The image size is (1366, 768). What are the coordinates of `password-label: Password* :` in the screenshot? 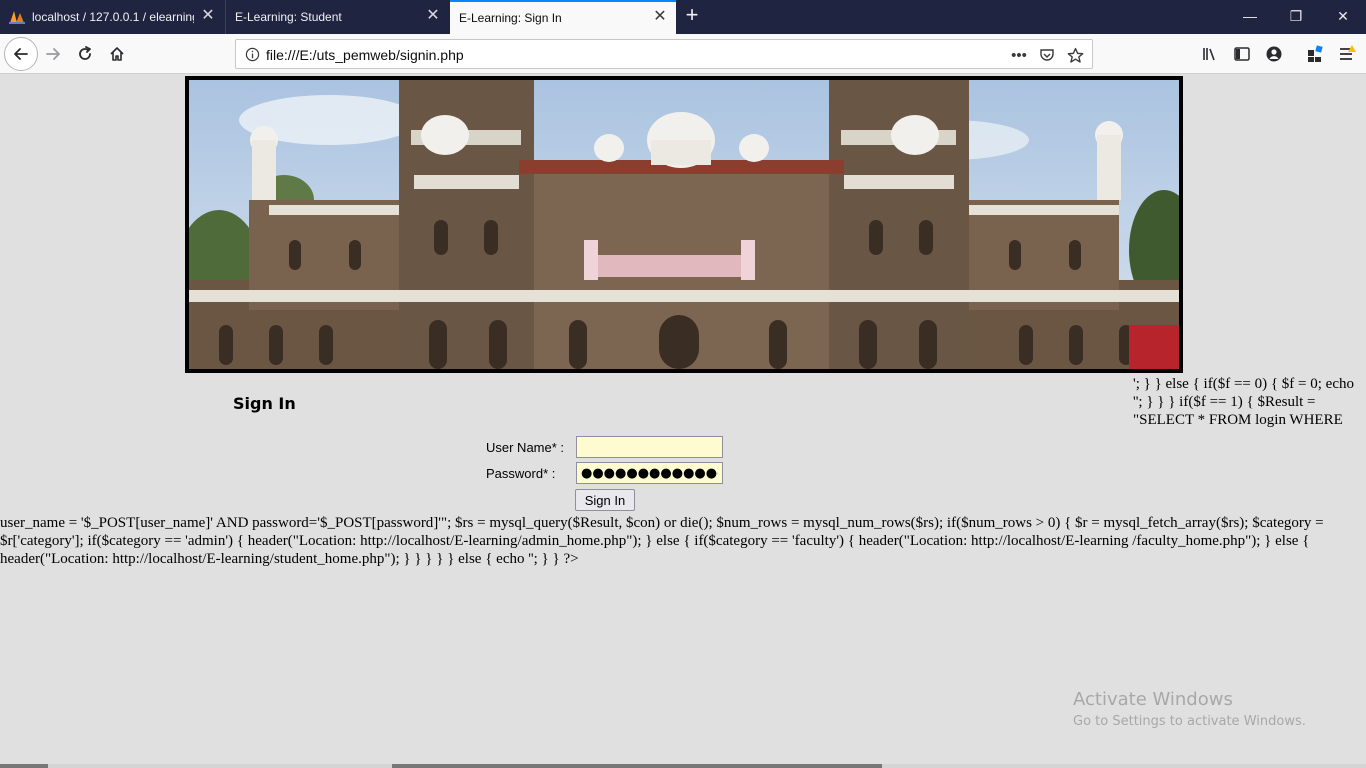 It's located at (521, 473).